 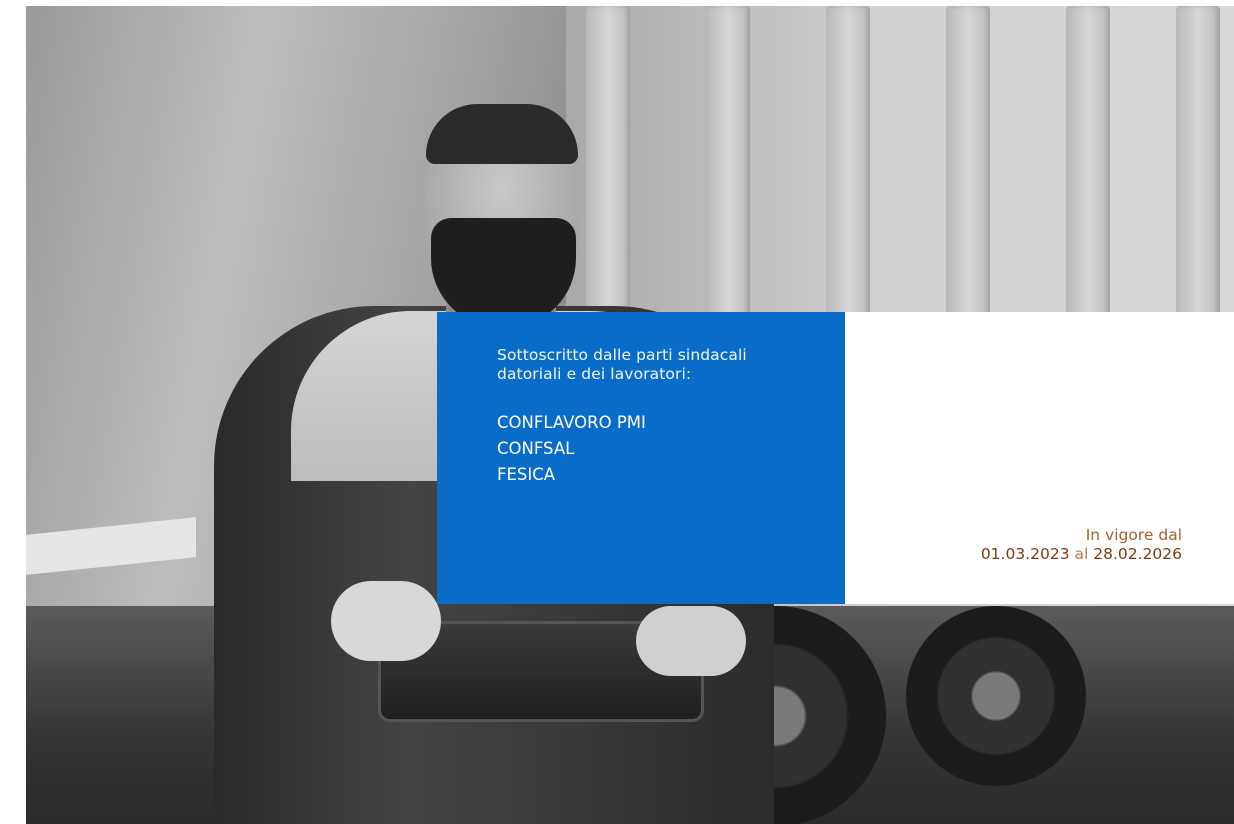 I want to click on organization-item: CONFSAL, so click(x=536, y=448).